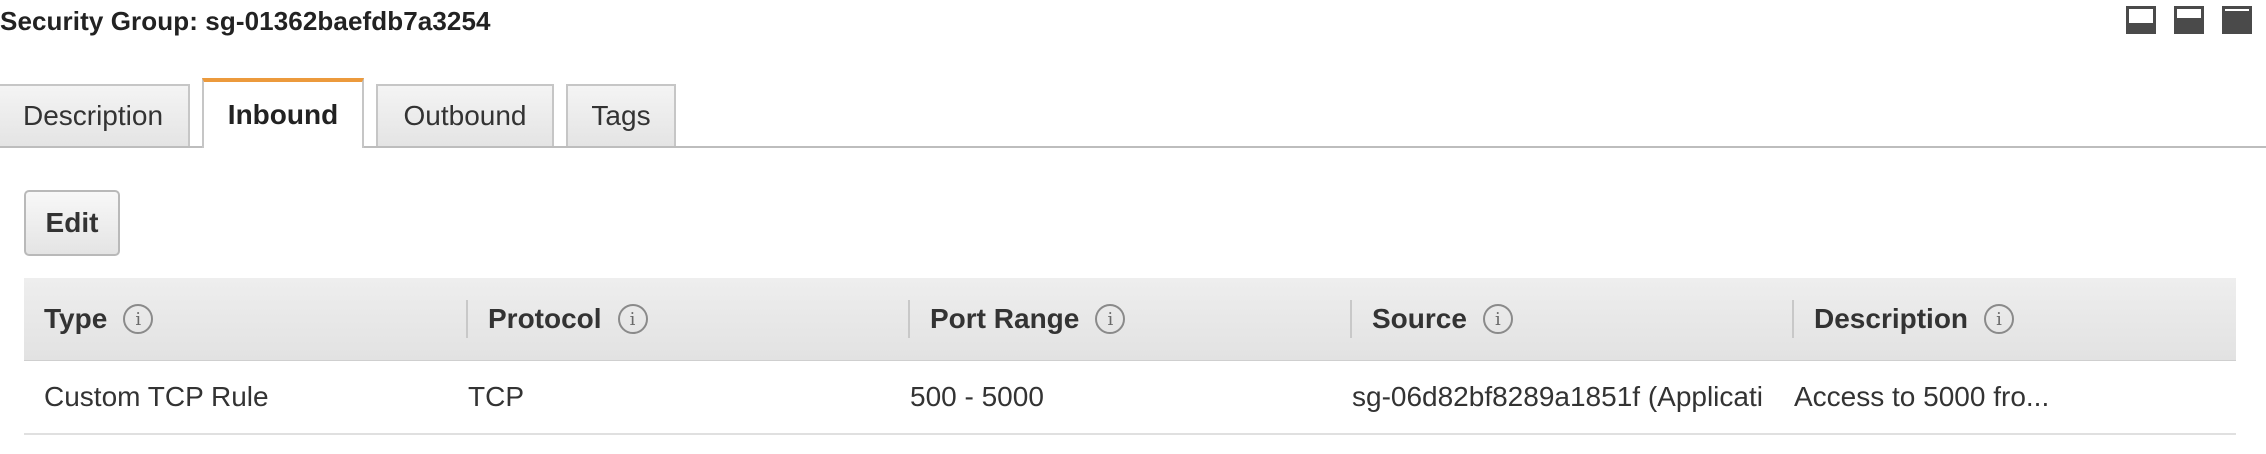  I want to click on column-label: Port Range, so click(1005, 318).